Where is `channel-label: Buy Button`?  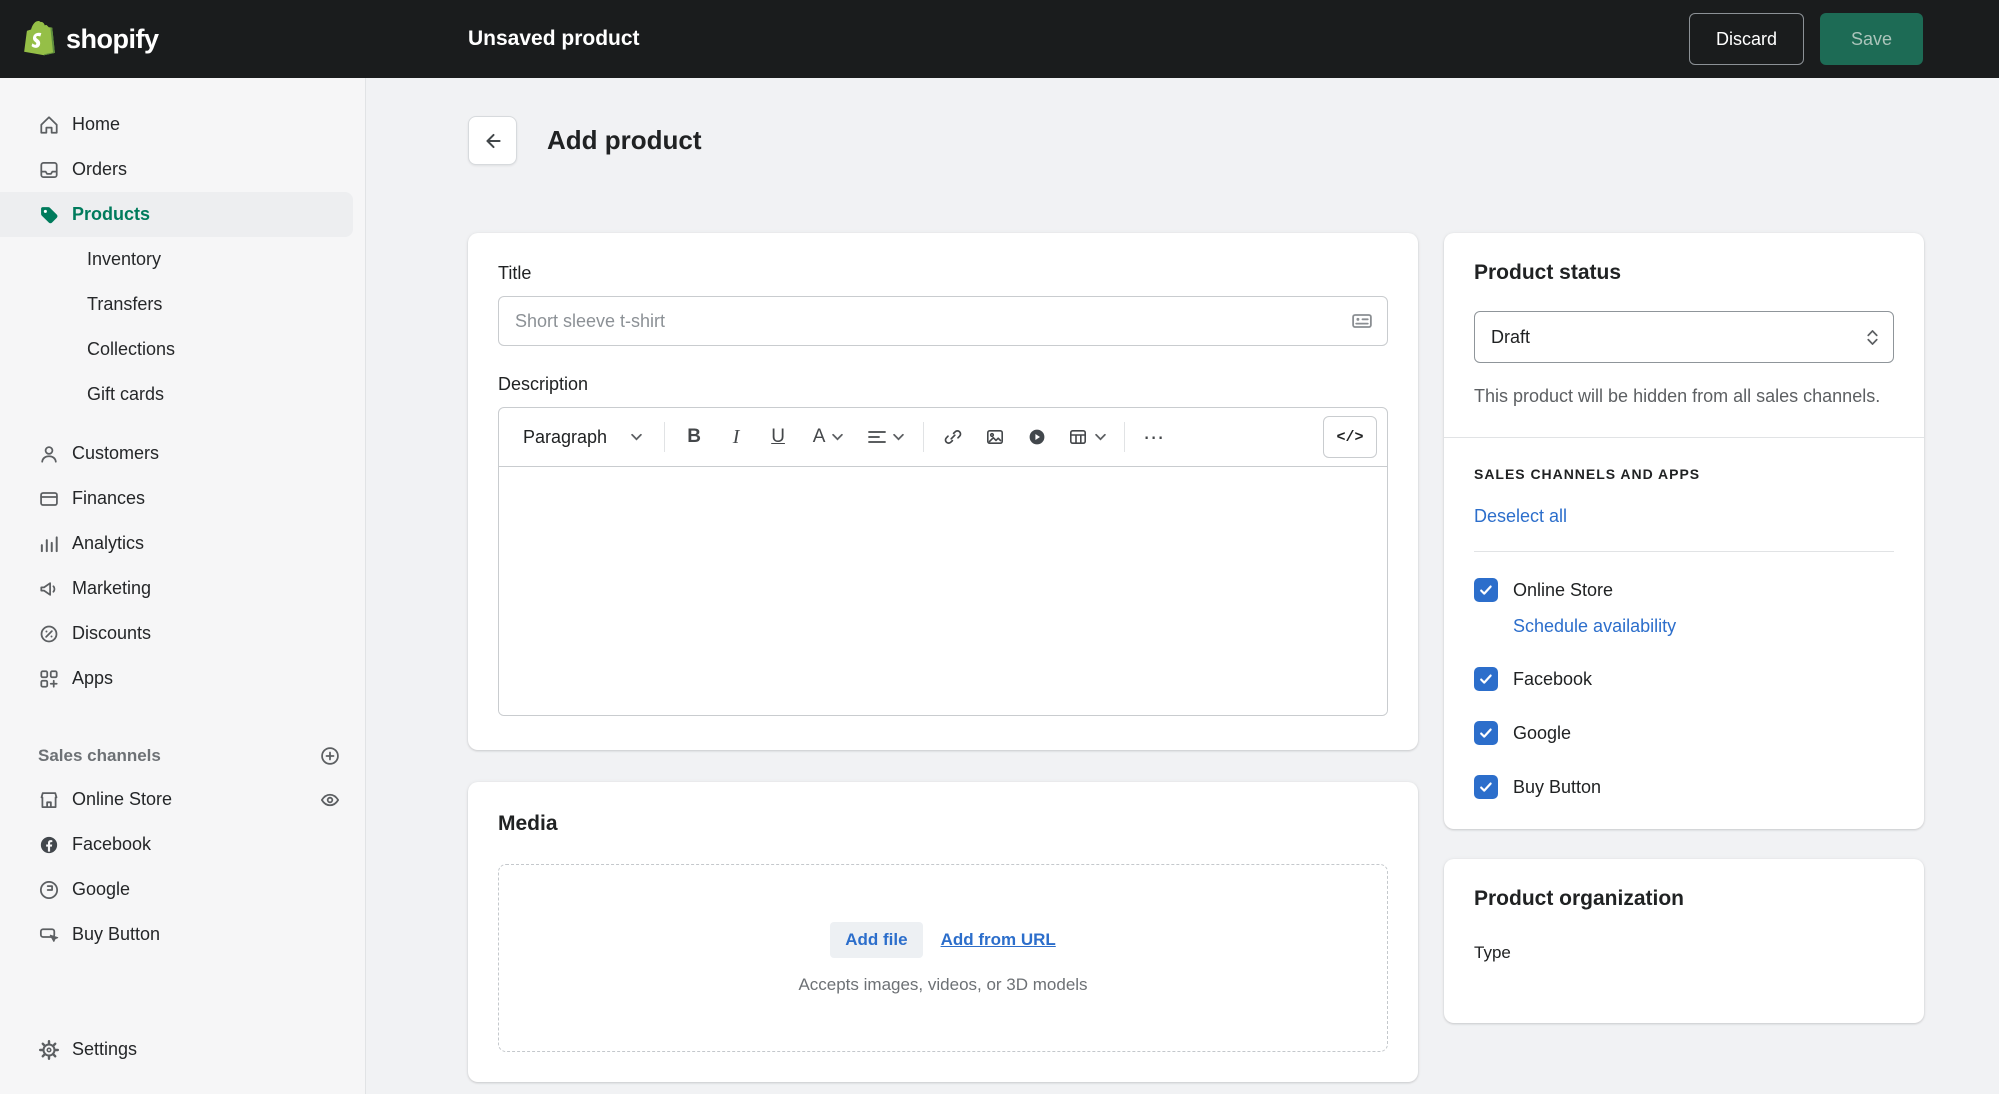
channel-label: Buy Button is located at coordinates (1557, 786).